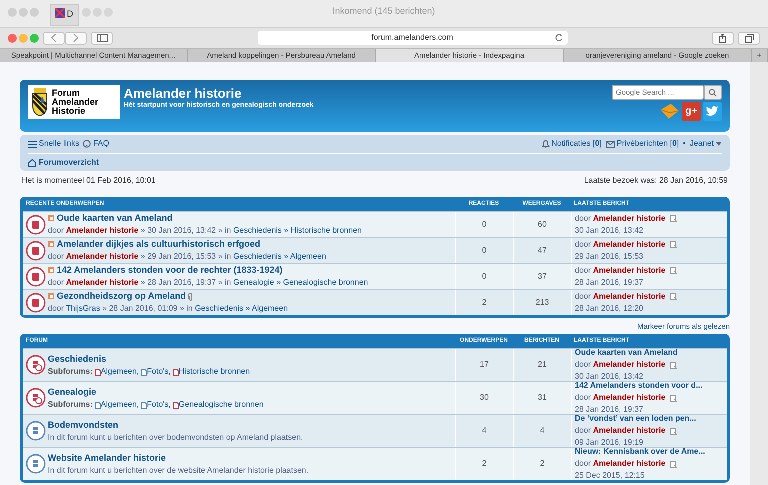  I want to click on forward-icon, so click(76, 38).